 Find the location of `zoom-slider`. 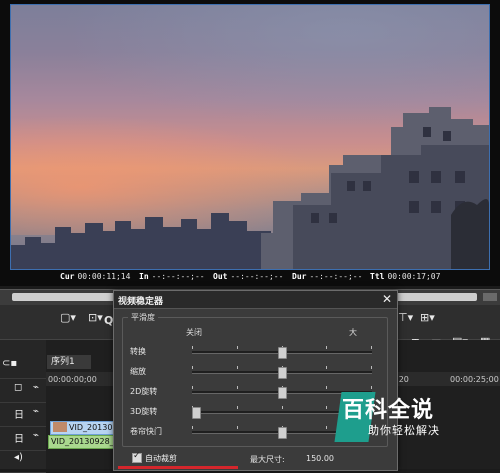

zoom-slider is located at coordinates (282, 372).